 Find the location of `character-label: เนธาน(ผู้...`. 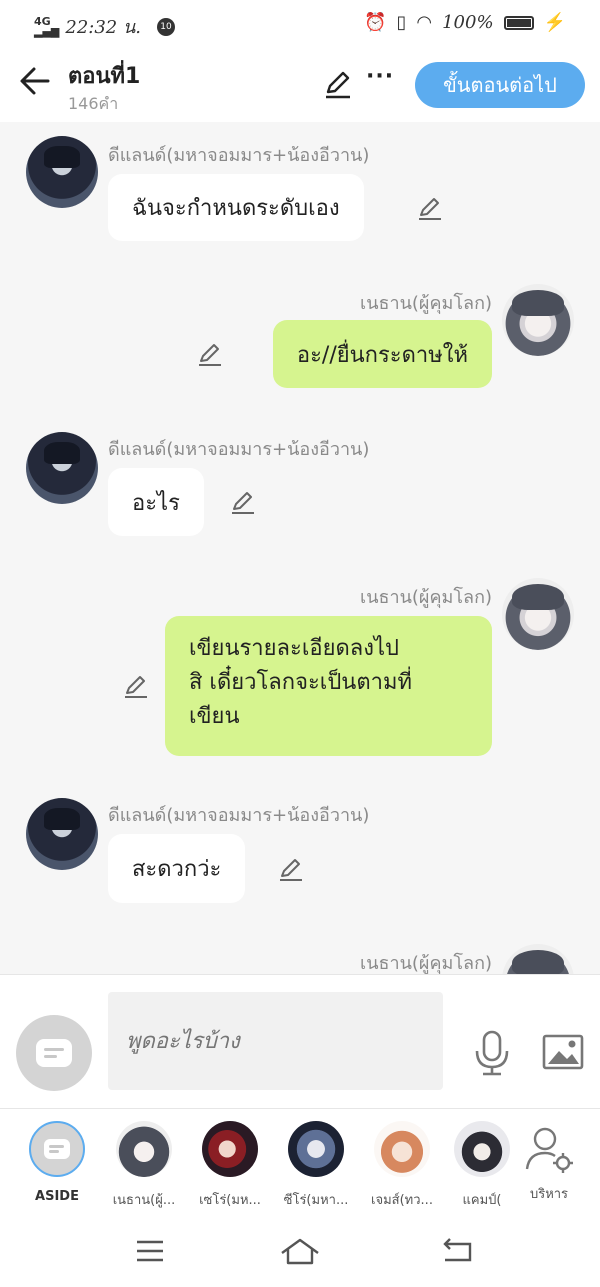

character-label: เนธาน(ผู้... is located at coordinates (144, 1200).